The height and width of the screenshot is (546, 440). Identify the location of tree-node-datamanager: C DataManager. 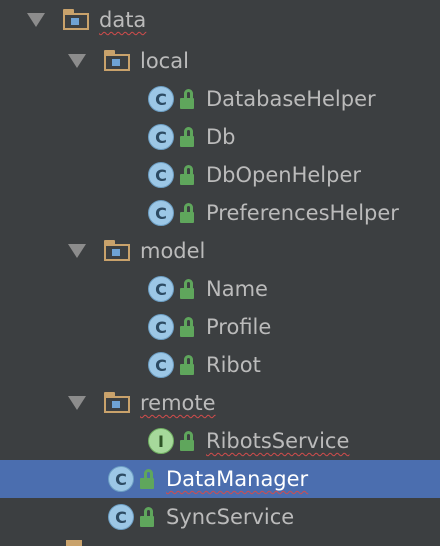
(220, 479).